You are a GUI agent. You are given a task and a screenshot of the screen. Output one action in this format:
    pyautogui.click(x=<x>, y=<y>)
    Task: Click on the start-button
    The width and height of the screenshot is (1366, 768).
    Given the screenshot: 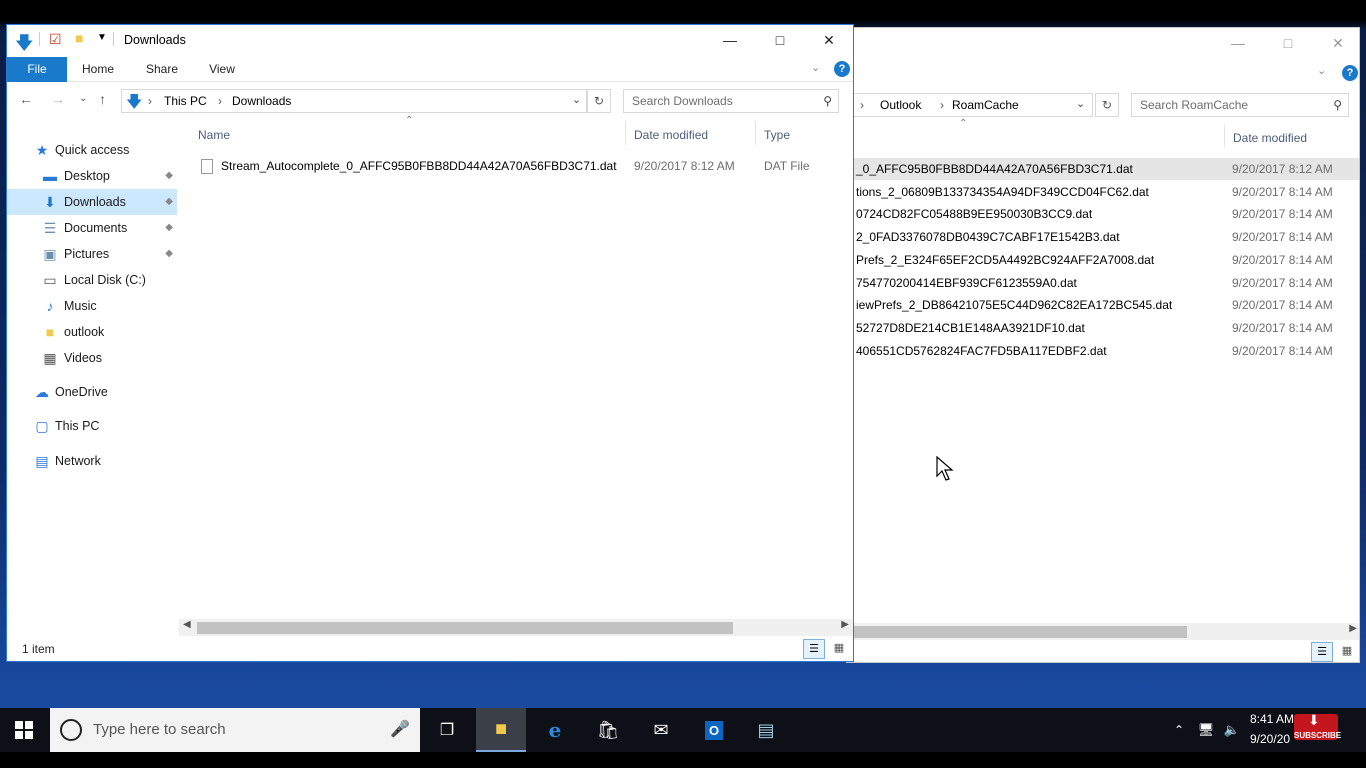 What is the action you would take?
    pyautogui.click(x=24, y=730)
    